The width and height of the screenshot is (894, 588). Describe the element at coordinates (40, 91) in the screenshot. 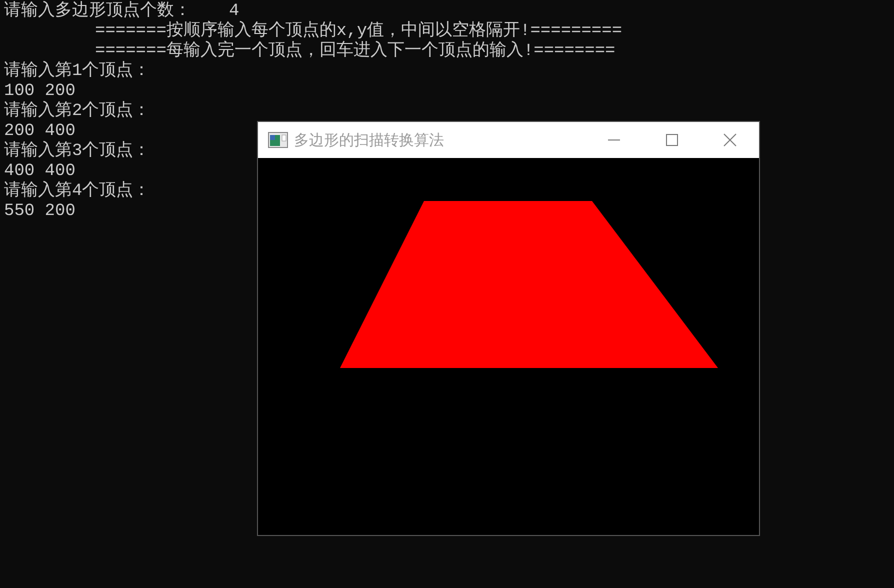

I see `console-text: 100 200` at that location.